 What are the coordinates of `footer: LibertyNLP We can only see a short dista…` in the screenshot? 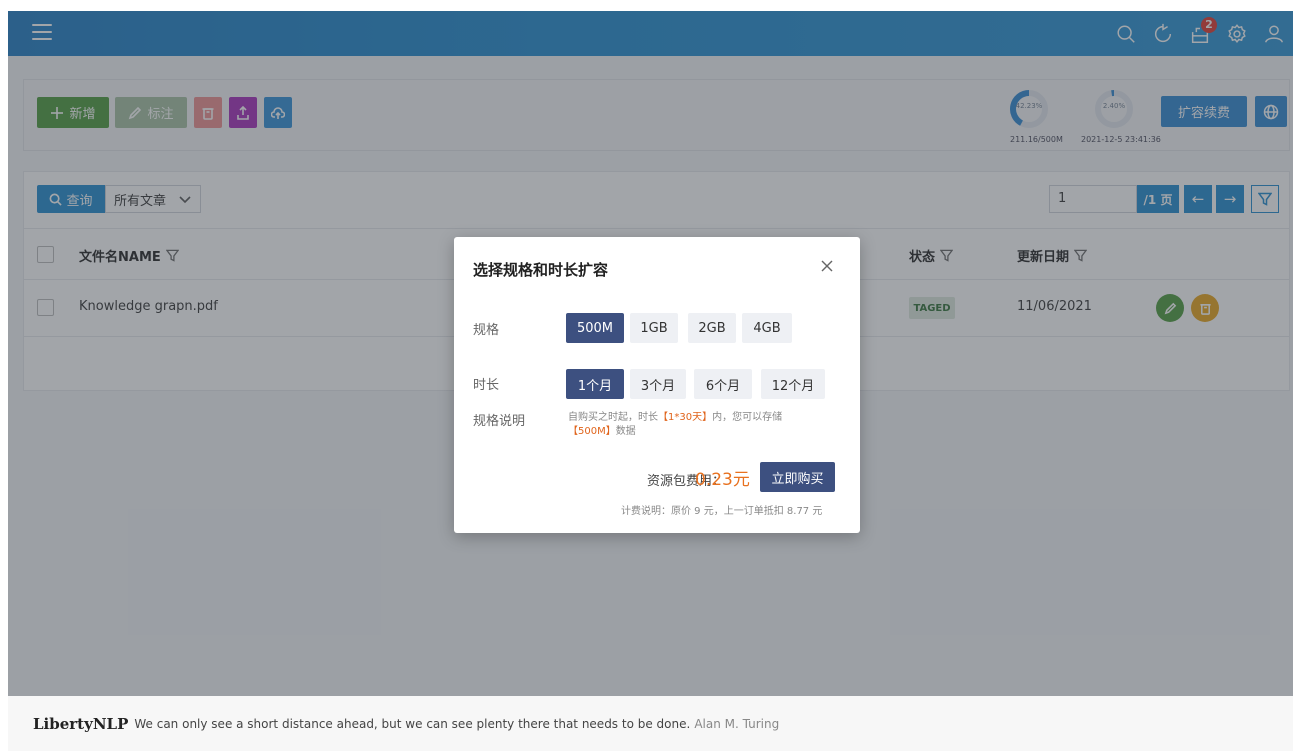 It's located at (650, 723).